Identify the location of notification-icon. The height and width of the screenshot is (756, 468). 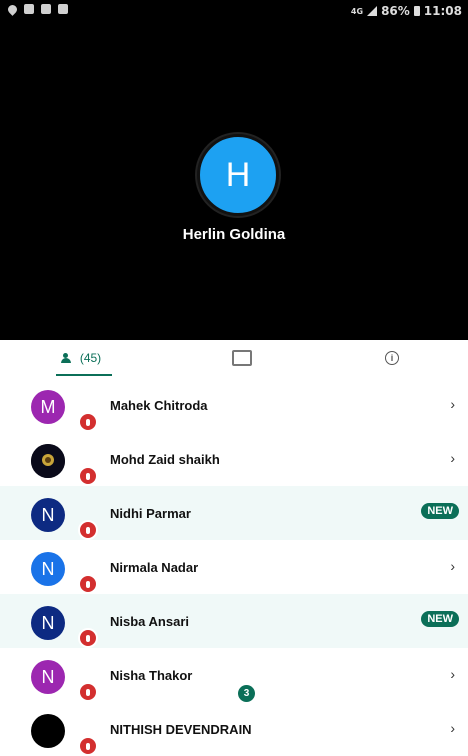
(63, 9).